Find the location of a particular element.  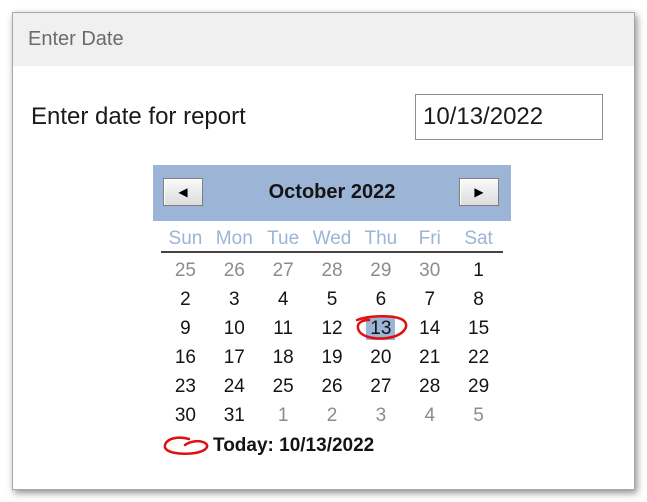

calendar-week-row: 23 24 25 26 27 28 29 is located at coordinates (332, 386).